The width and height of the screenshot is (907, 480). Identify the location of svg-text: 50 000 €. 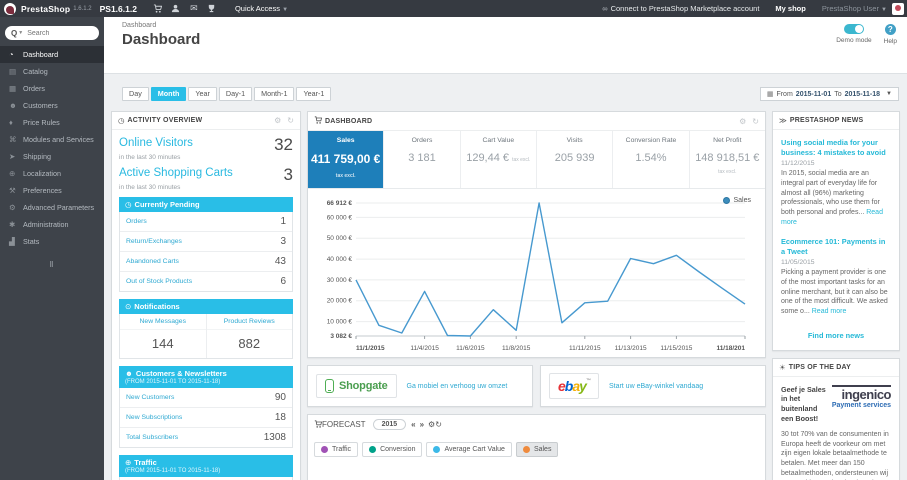
(340, 238).